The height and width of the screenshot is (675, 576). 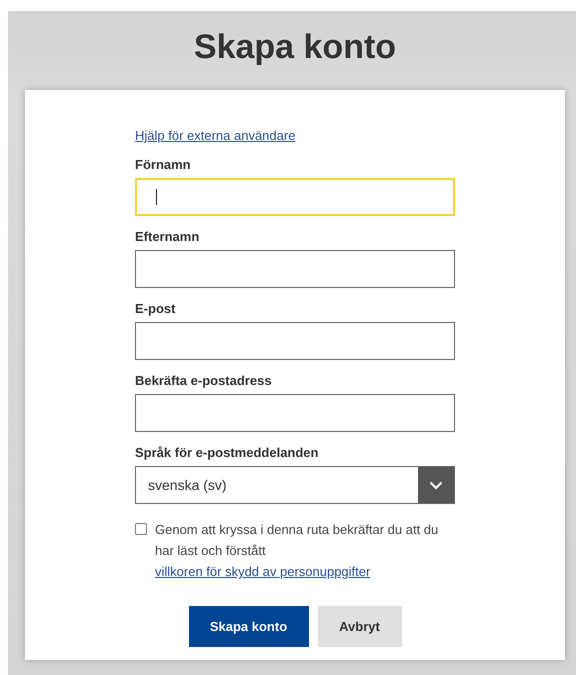 I want to click on field-label: Språk för e-postmeddelanden, so click(x=227, y=452).